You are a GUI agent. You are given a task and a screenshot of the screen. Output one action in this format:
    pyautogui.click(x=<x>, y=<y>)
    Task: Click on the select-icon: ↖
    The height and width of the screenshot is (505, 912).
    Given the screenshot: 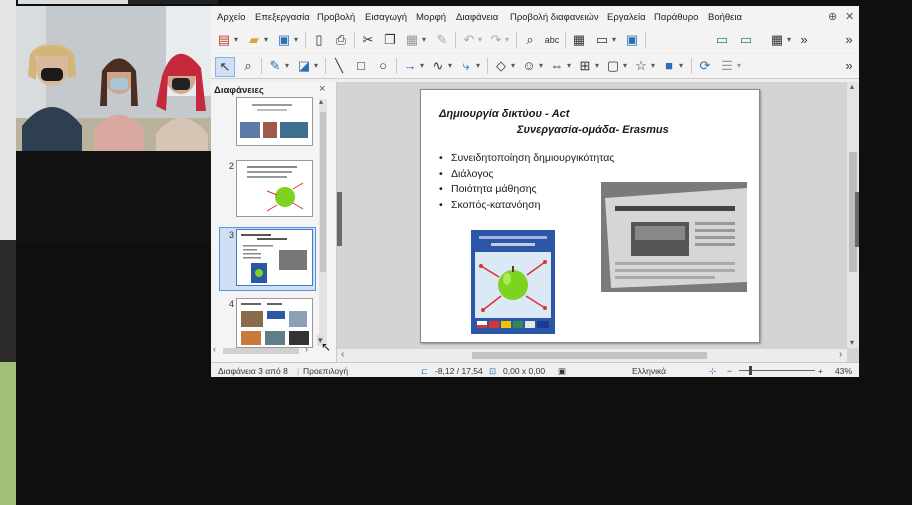 What is the action you would take?
    pyautogui.click(x=225, y=67)
    